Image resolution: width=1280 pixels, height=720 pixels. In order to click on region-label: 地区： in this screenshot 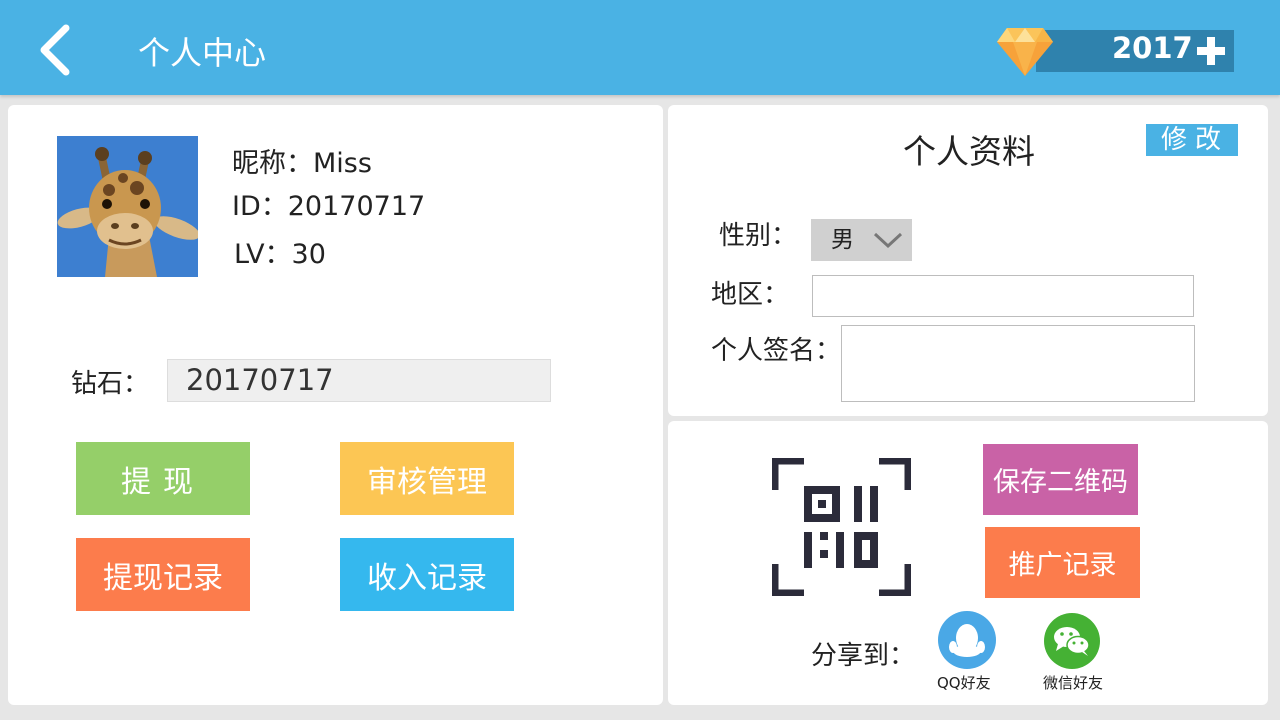, I will do `click(750, 295)`.